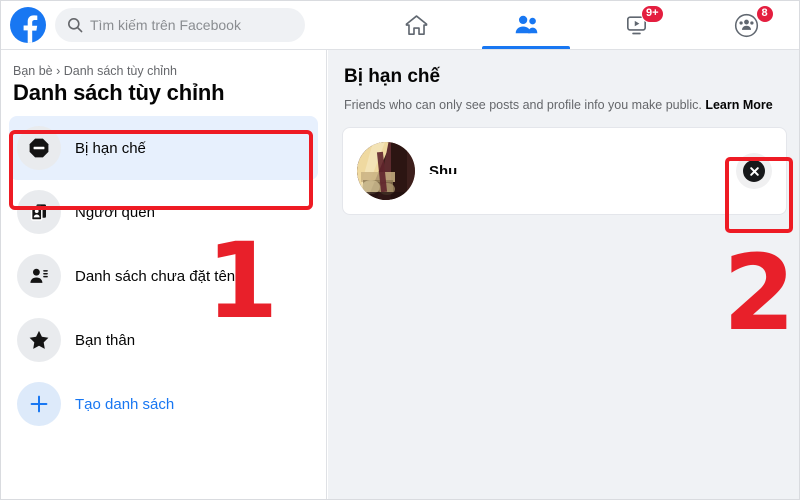 The height and width of the screenshot is (500, 800). Describe the element at coordinates (386, 171) in the screenshot. I see `avatar` at that location.